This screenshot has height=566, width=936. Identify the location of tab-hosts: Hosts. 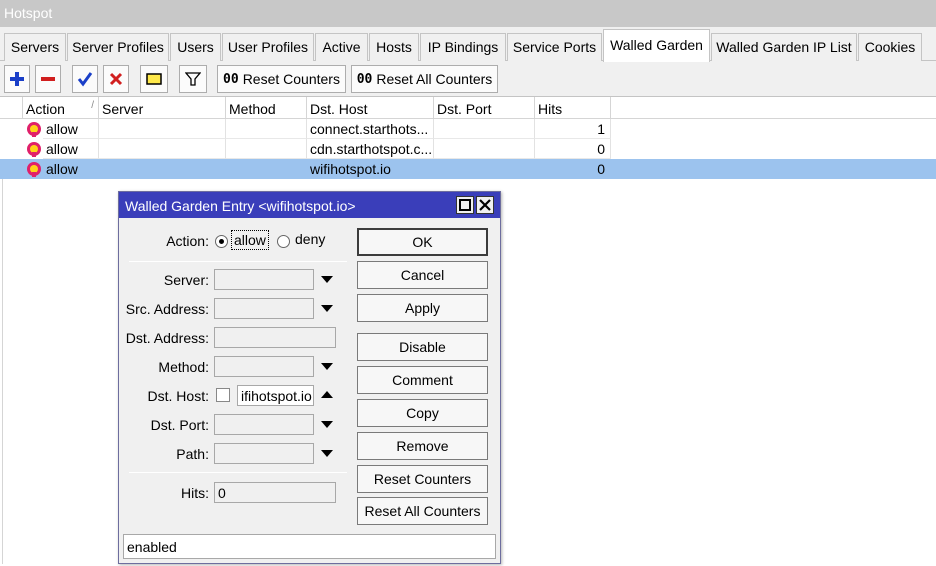
(394, 47).